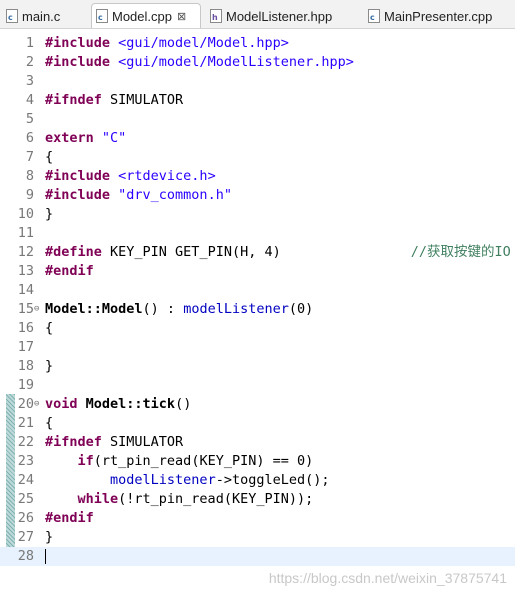 The height and width of the screenshot is (592, 515). I want to click on code-line: 25 while(!rt_pin_read(KEY_PIN));, so click(257, 499).